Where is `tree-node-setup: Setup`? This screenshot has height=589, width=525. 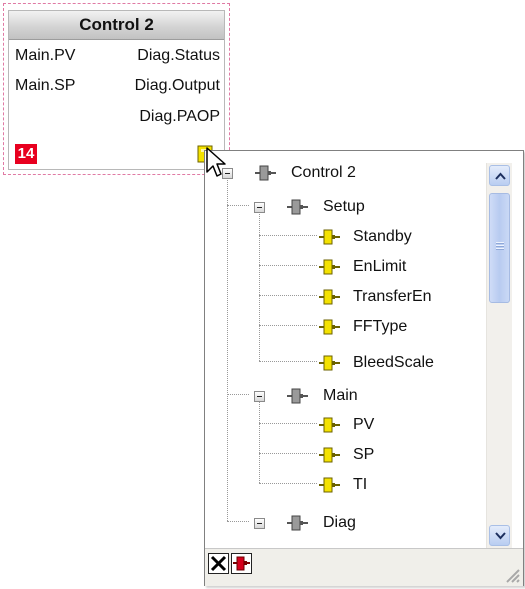
tree-node-setup: Setup is located at coordinates (345, 207).